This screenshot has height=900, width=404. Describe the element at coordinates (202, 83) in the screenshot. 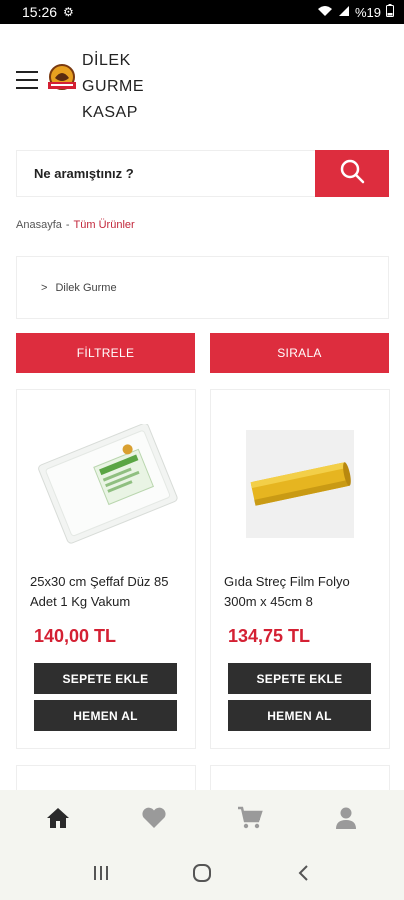

I see `header: DİLEK GURME KASAP` at that location.